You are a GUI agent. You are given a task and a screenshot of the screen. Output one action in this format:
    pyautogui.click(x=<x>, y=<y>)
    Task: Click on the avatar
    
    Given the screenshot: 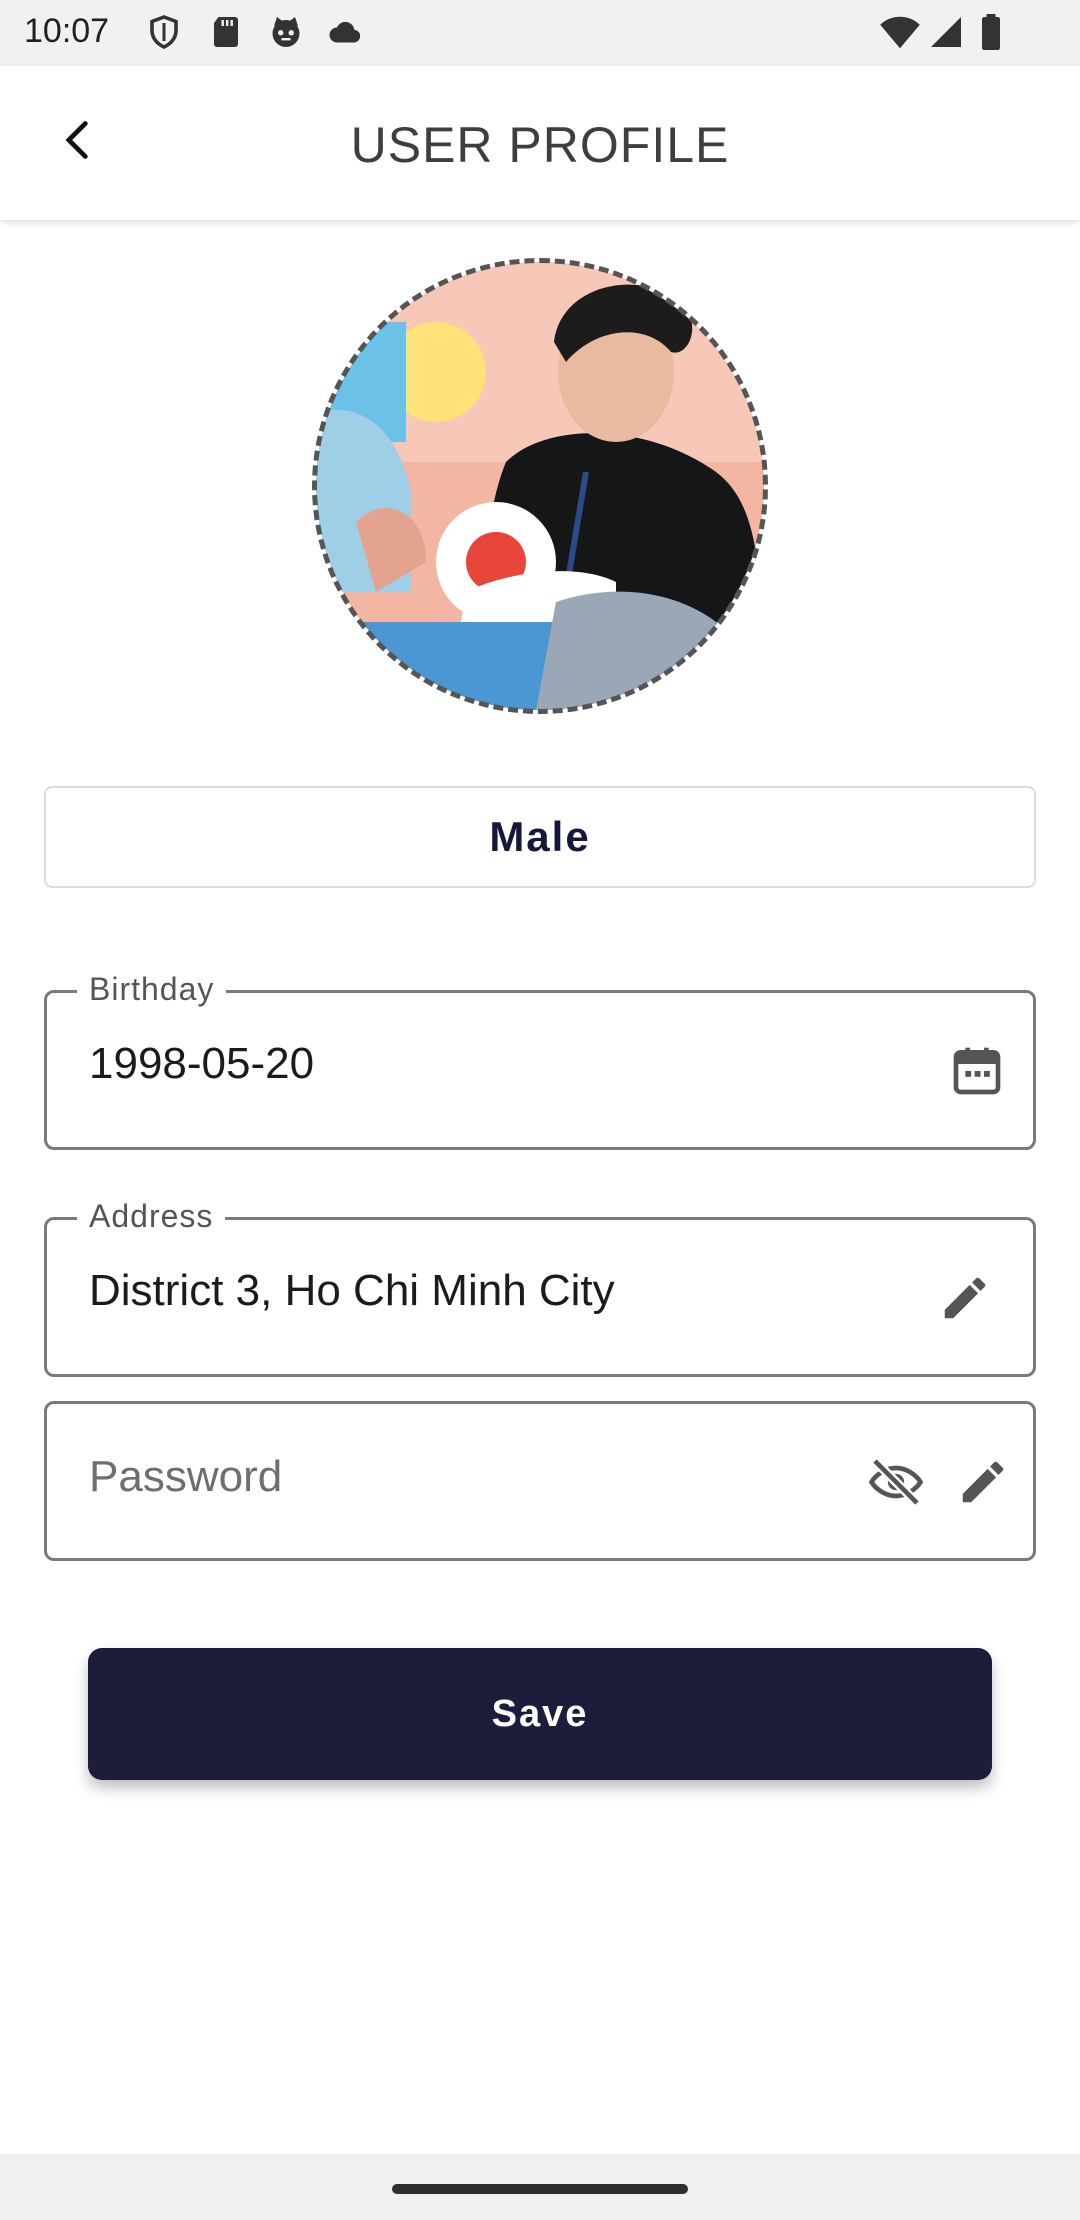 What is the action you would take?
    pyautogui.click(x=540, y=486)
    